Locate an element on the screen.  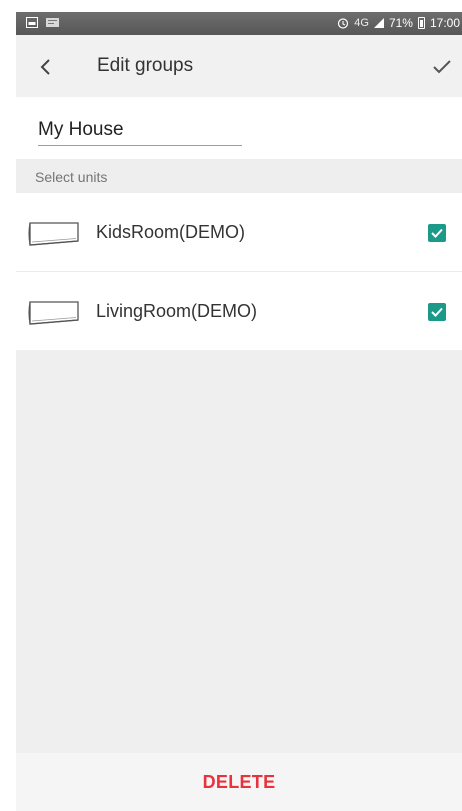
confirm-button is located at coordinates (442, 67).